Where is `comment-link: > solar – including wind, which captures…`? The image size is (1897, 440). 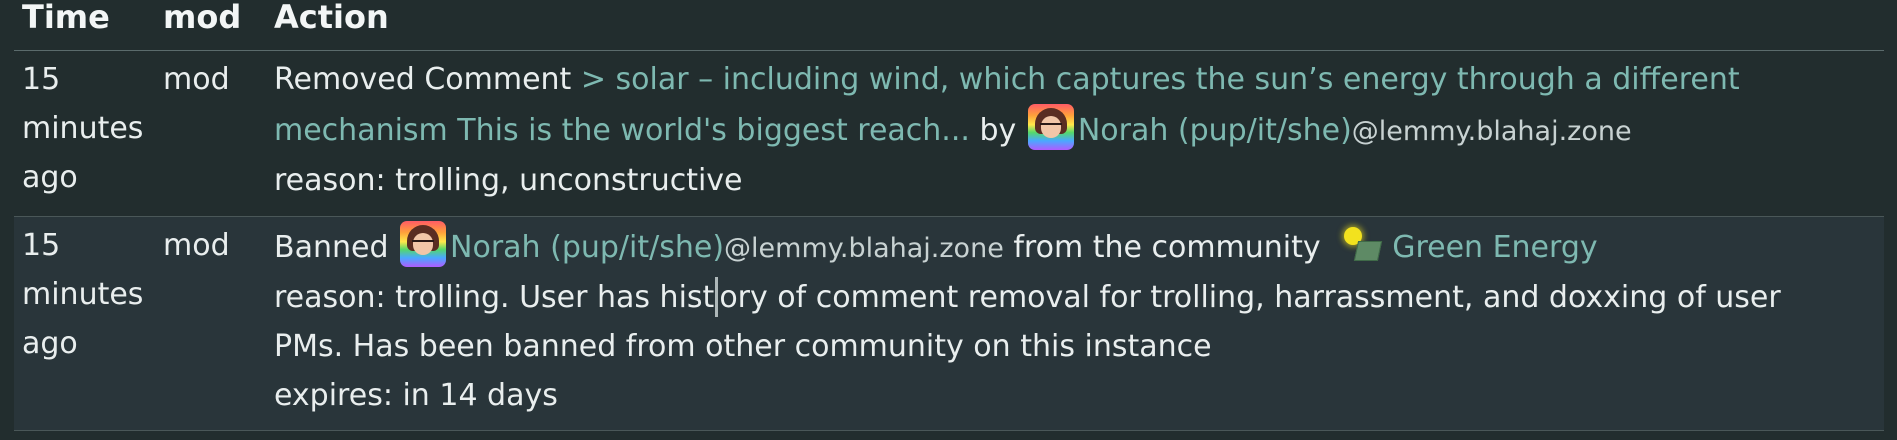 comment-link: > solar – including wind, which captures… is located at coordinates (1160, 79).